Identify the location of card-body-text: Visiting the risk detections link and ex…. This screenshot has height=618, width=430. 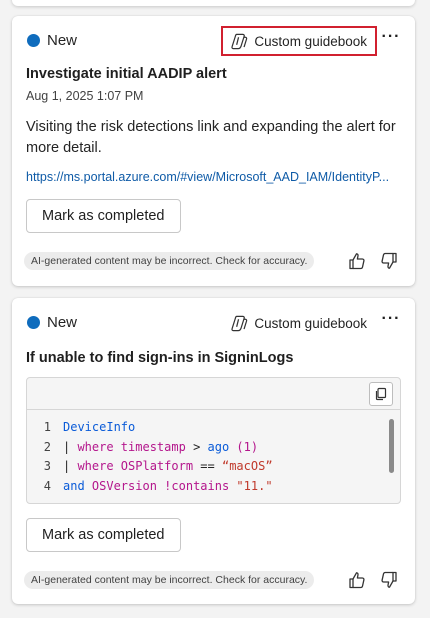
(211, 137).